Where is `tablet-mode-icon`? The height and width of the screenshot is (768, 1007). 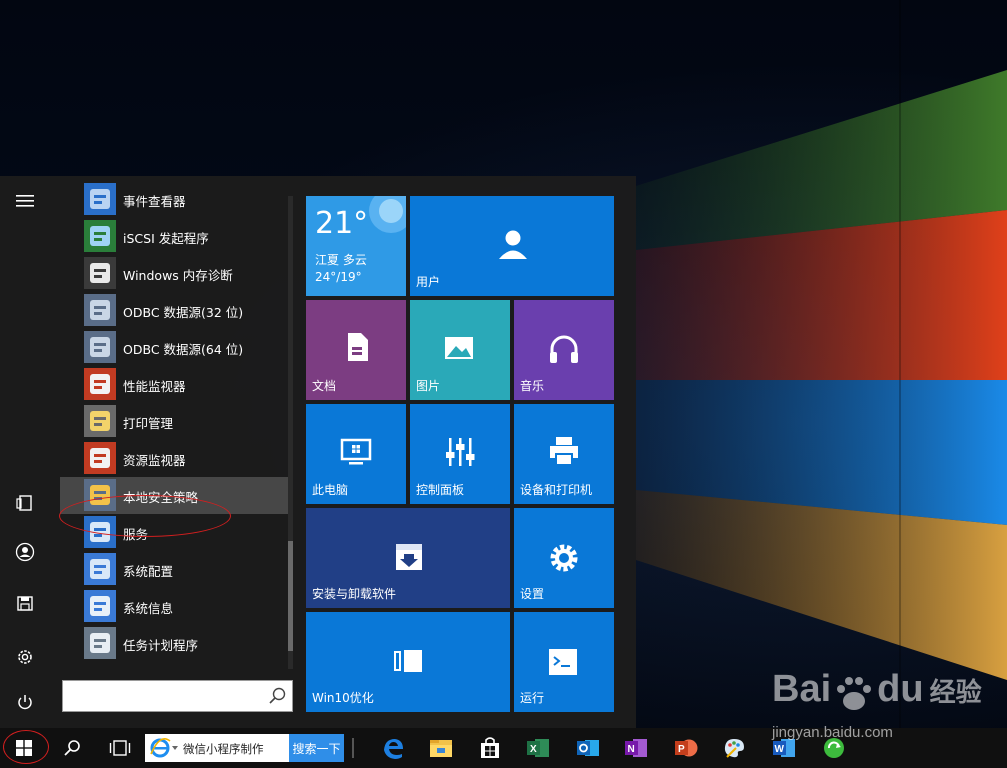
tablet-mode-icon is located at coordinates (408, 661).